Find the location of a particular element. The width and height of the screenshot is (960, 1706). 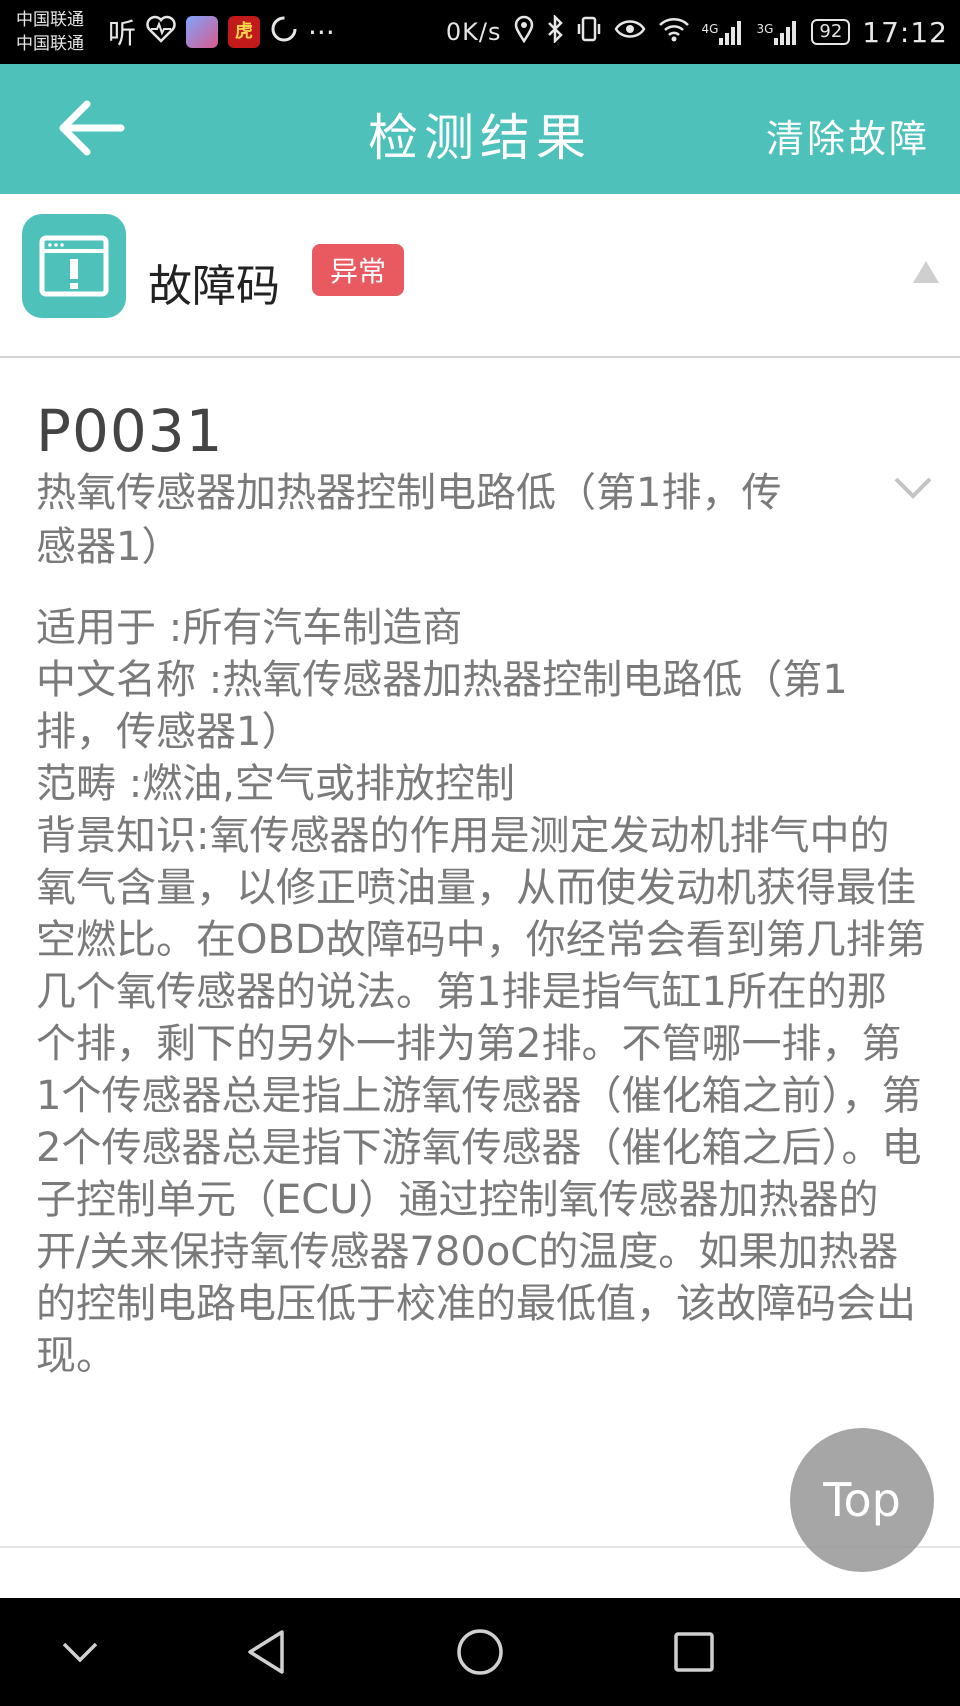

next-fault-code: P0455 is located at coordinates (127, 1593).